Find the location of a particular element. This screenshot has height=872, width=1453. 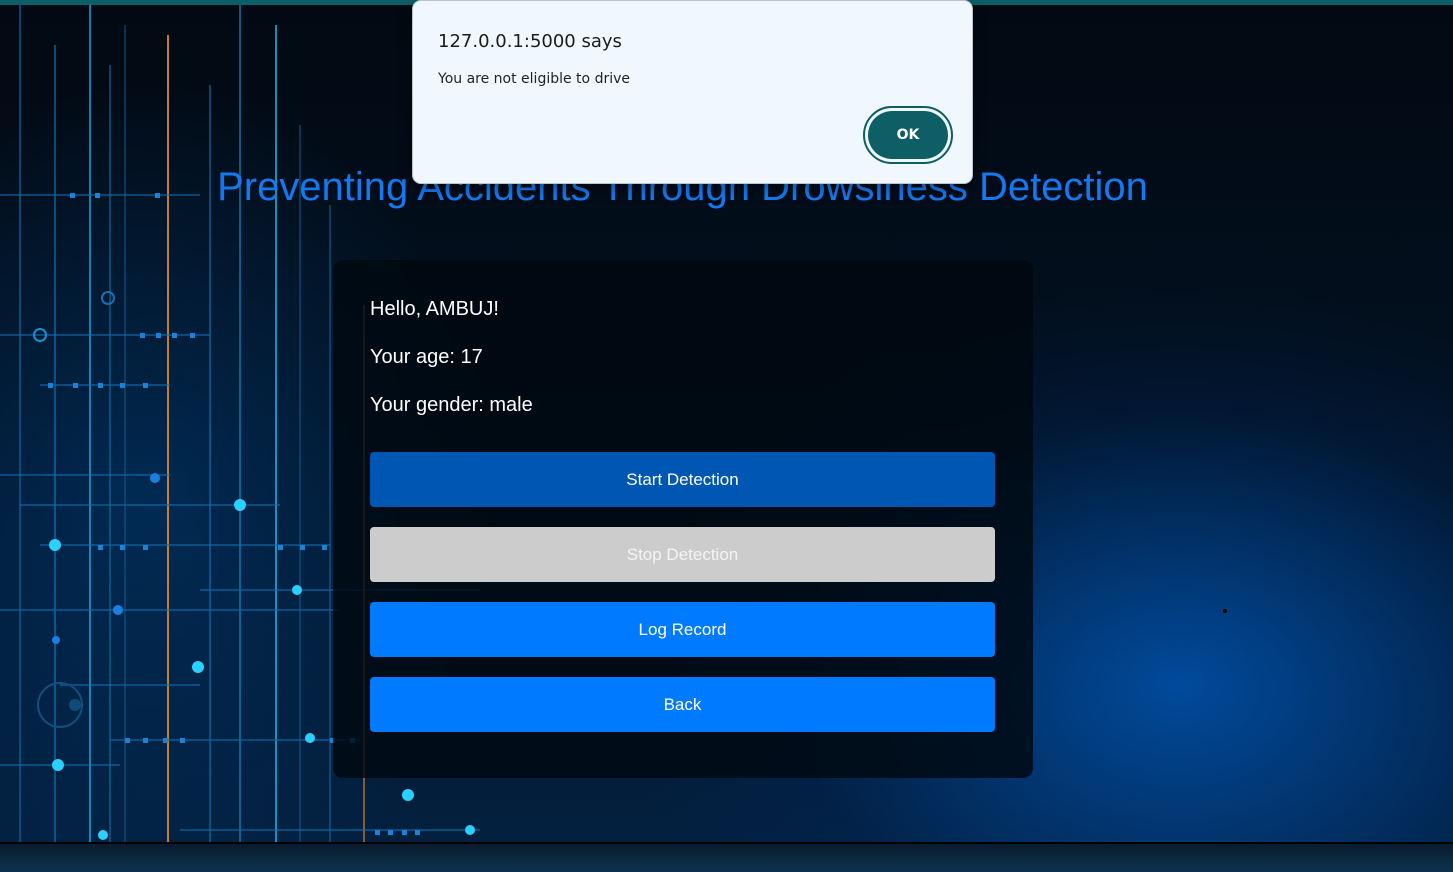

stop-detection-button: Stop Detection is located at coordinates (682, 554).